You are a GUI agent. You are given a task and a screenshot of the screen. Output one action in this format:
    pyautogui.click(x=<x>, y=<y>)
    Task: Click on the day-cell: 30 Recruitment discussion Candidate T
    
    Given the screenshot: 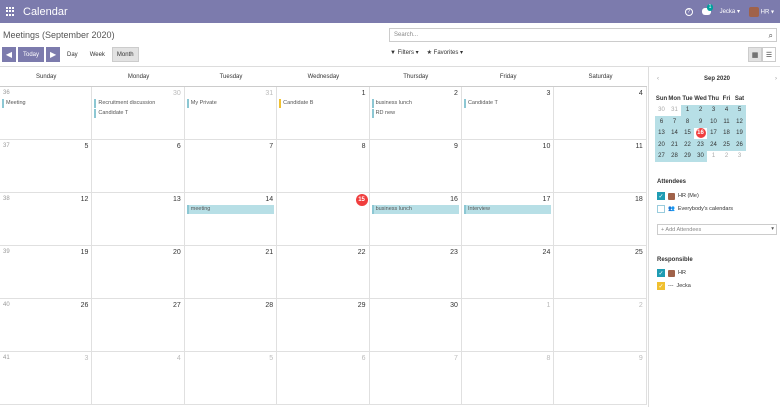 What is the action you would take?
    pyautogui.click(x=138, y=113)
    